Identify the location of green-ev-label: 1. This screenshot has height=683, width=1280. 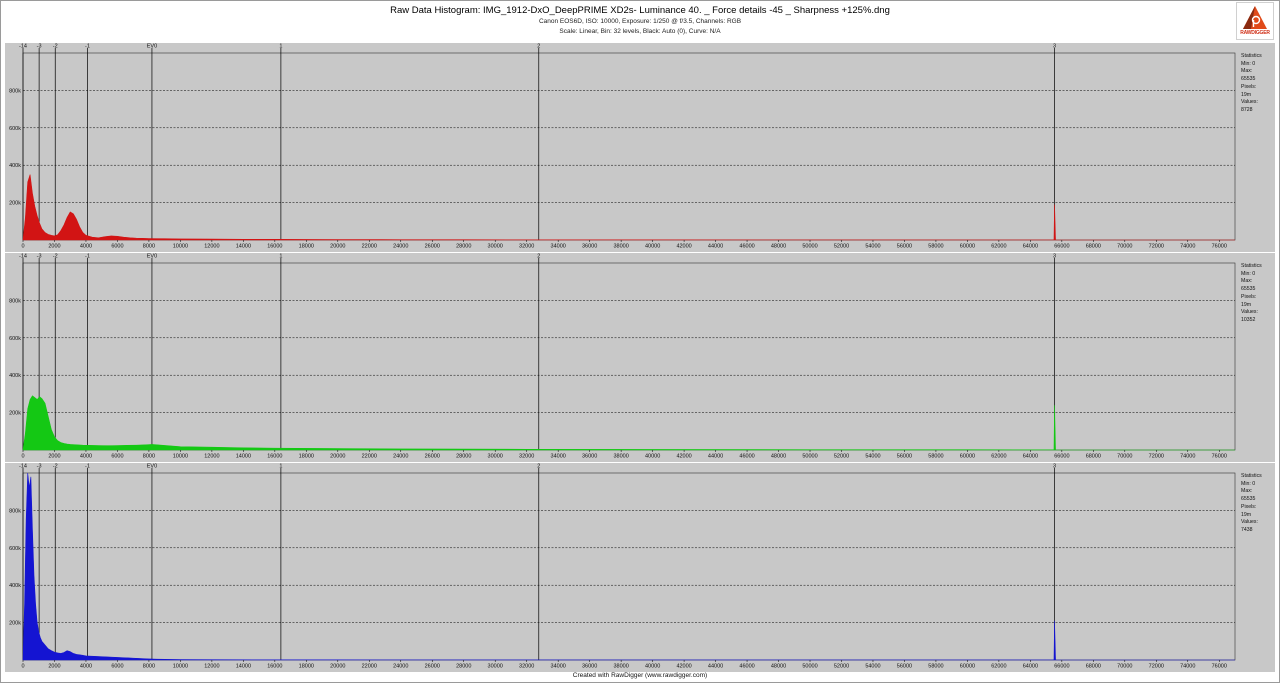
(280, 257).